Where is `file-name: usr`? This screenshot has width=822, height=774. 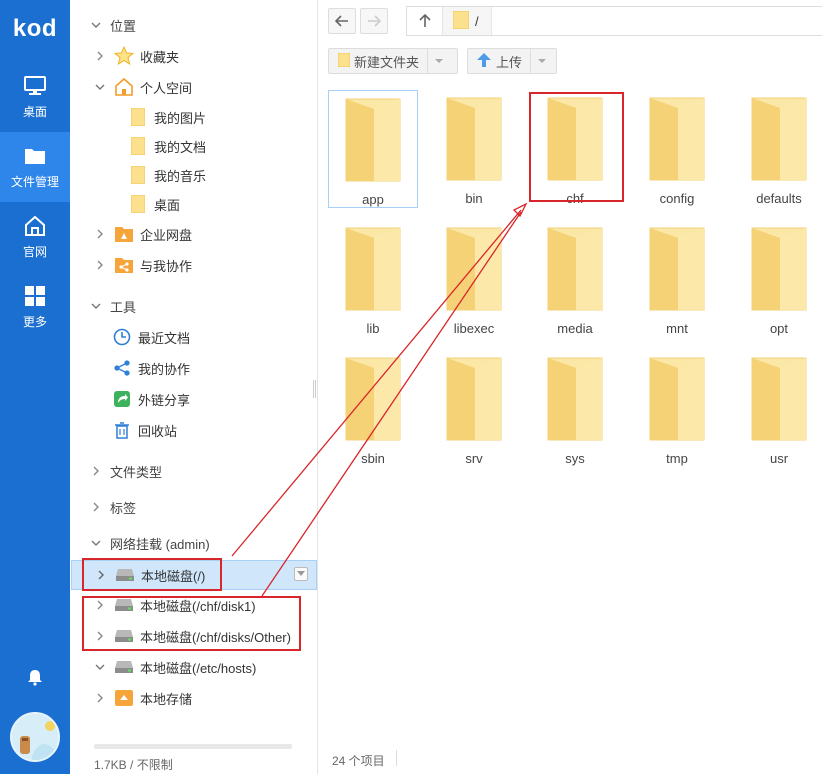
file-name: usr is located at coordinates (779, 458).